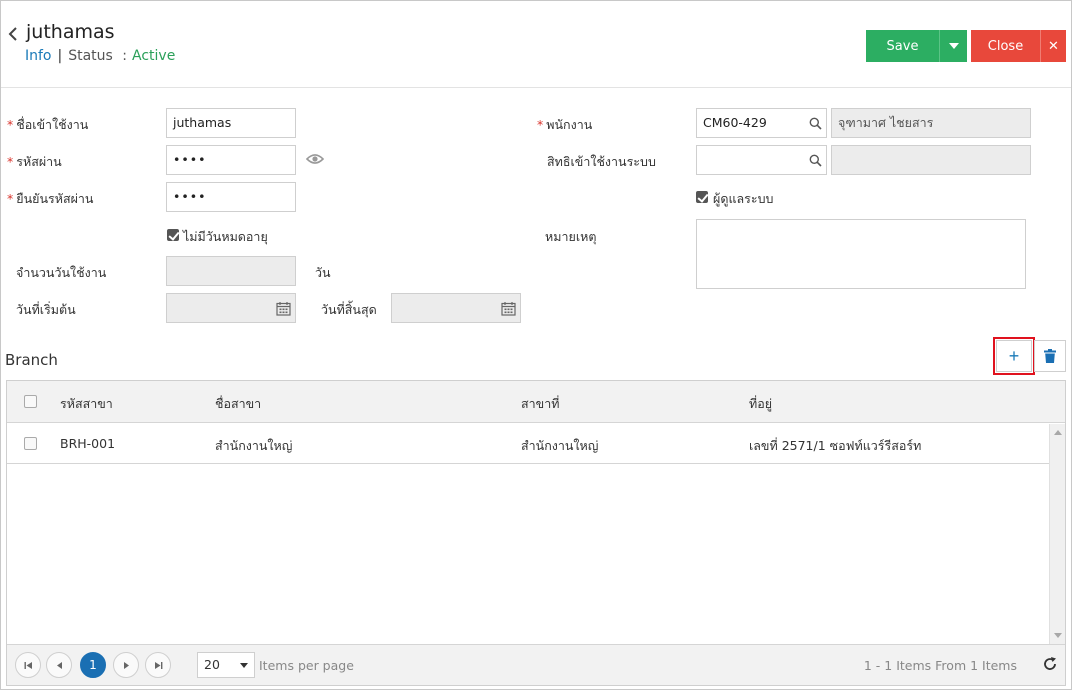 Image resolution: width=1072 pixels, height=690 pixels. I want to click on back-icon, so click(13, 34).